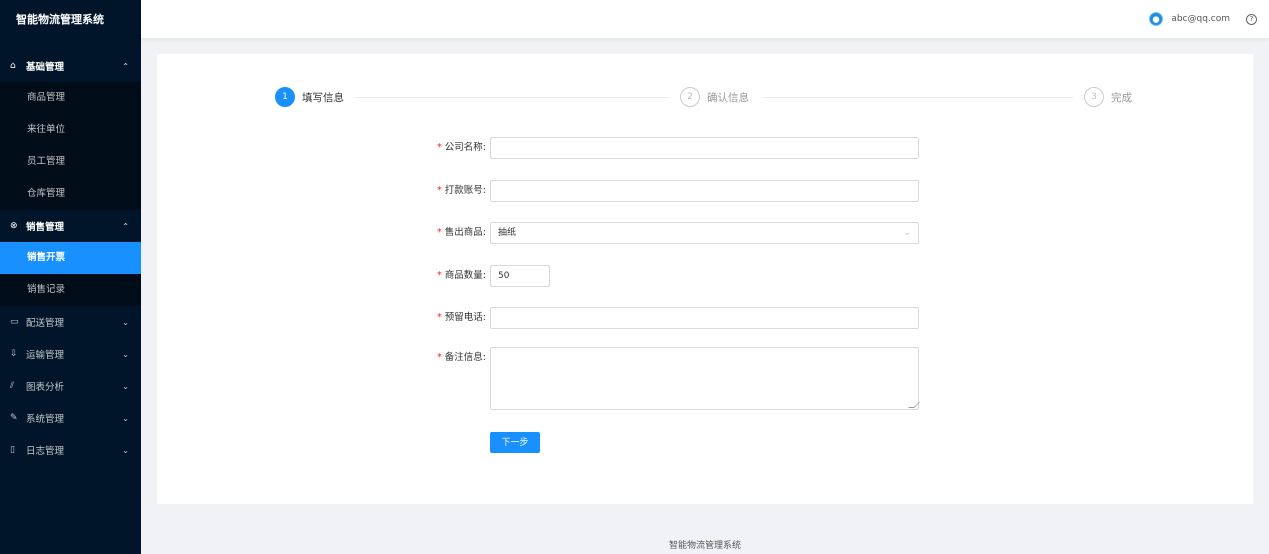 The height and width of the screenshot is (554, 1269). I want to click on field-label: * 商品数量:, so click(461, 275).